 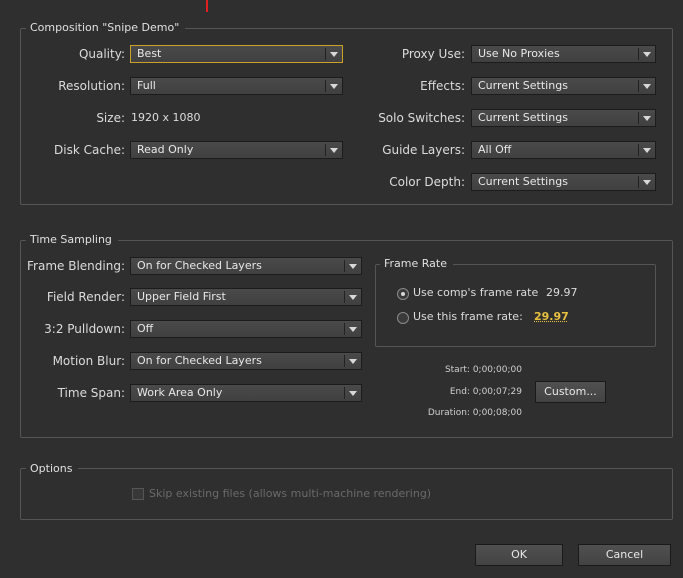 What do you see at coordinates (85, 297) in the screenshot?
I see `field-render-label: Field Render:` at bounding box center [85, 297].